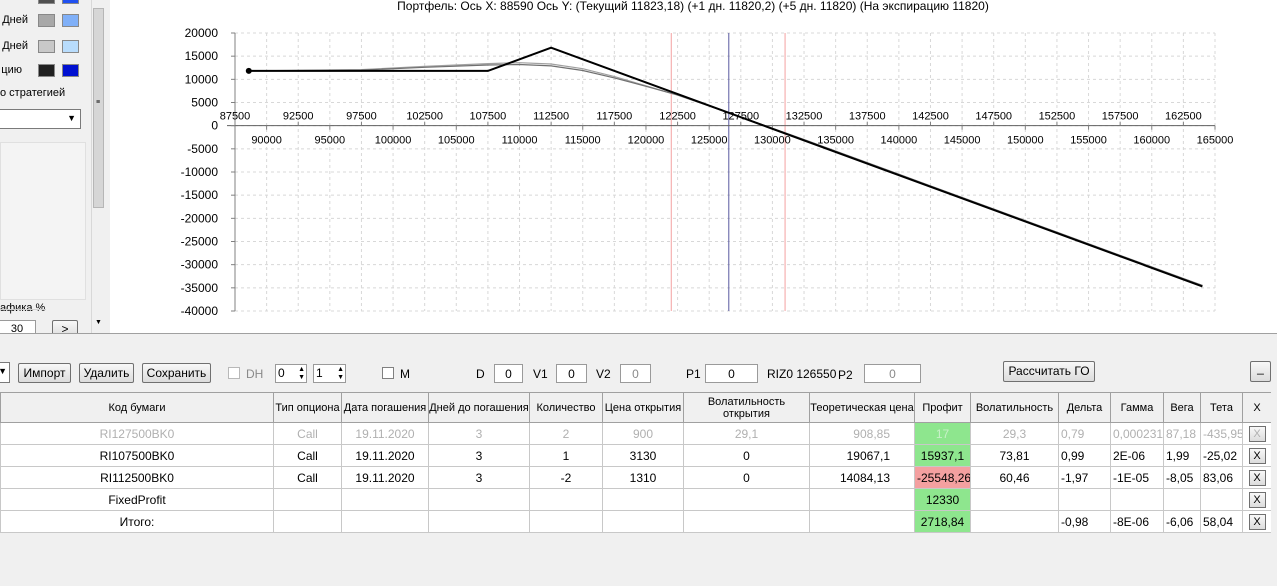 Image resolution: width=1277 pixels, height=586 pixels. I want to click on cell-open-price: 3130, so click(643, 455).